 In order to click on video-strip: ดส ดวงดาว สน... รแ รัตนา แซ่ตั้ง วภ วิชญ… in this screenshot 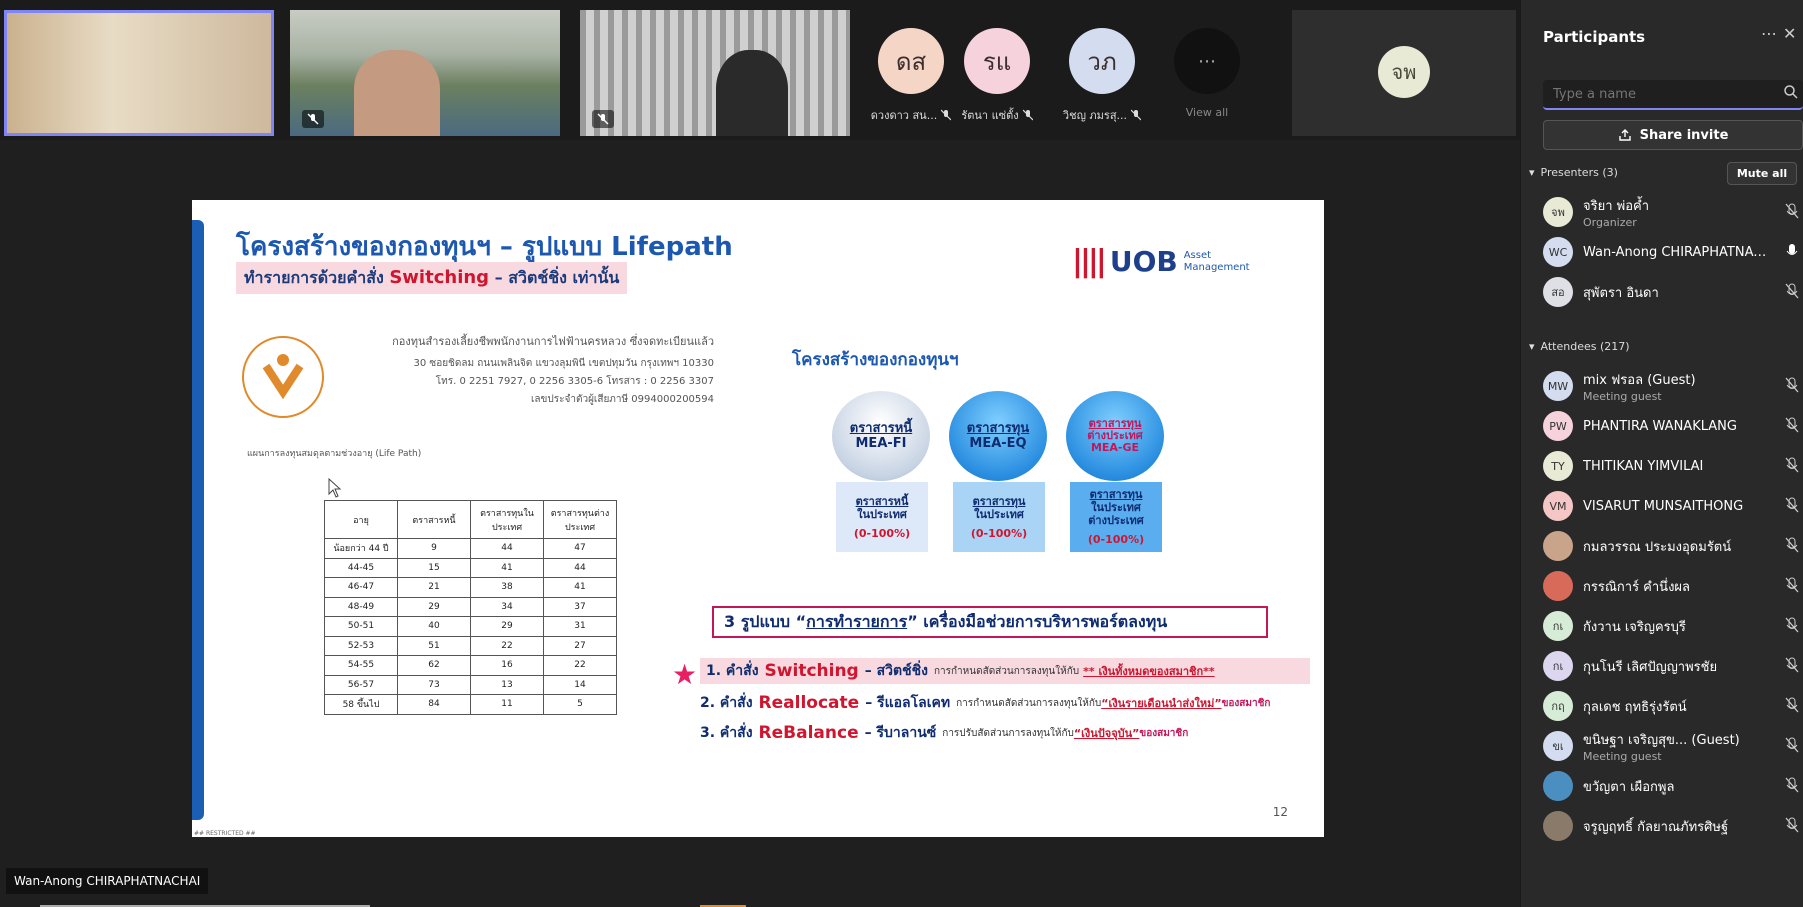, I will do `click(760, 70)`.